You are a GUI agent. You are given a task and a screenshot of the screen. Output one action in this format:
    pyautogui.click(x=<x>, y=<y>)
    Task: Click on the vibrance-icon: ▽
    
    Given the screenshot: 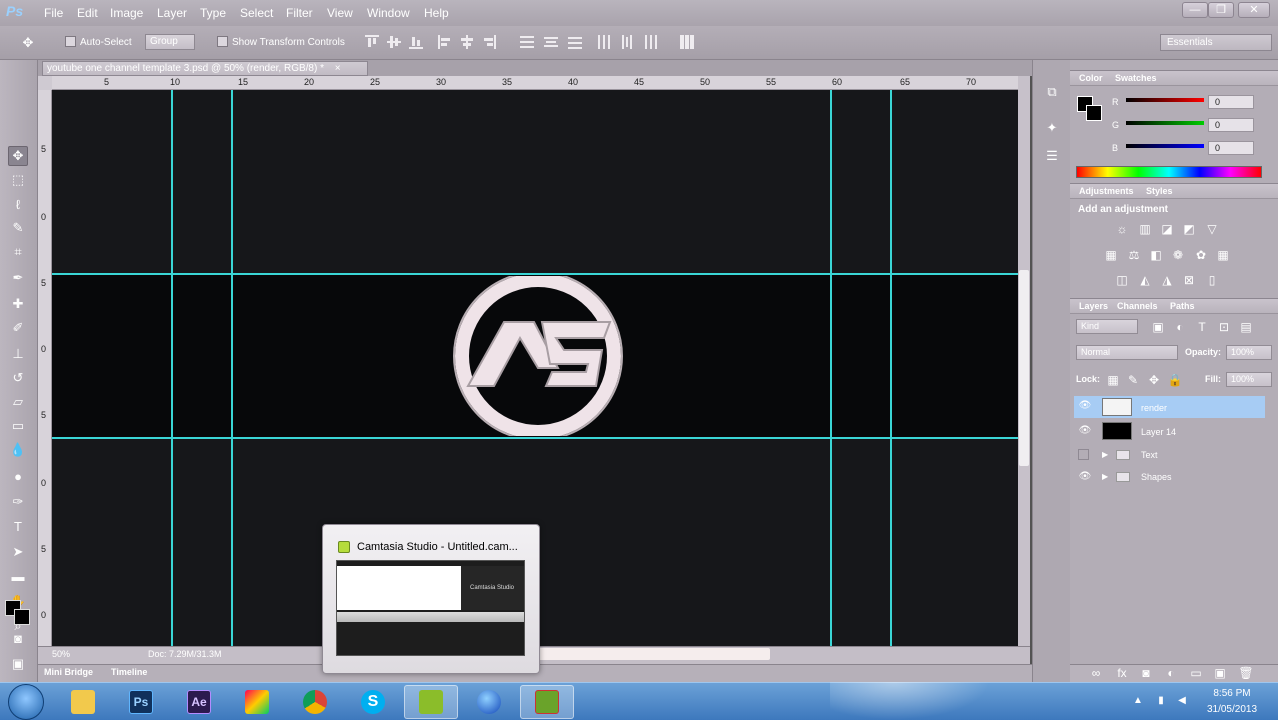 What is the action you would take?
    pyautogui.click(x=1212, y=229)
    